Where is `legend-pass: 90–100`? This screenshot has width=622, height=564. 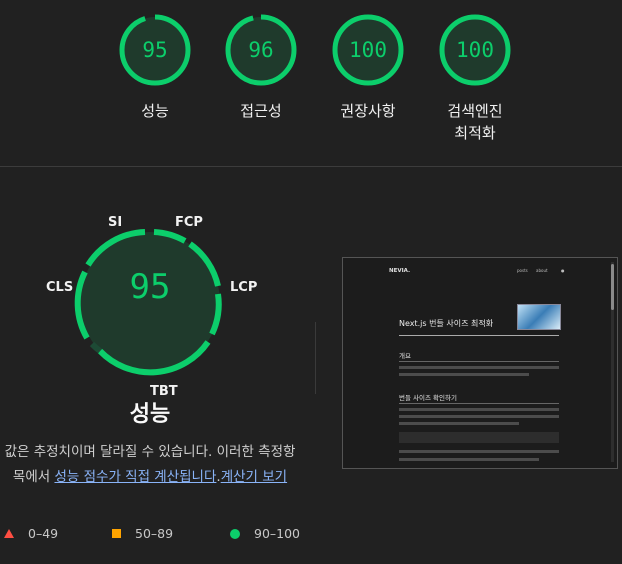 legend-pass: 90–100 is located at coordinates (265, 533).